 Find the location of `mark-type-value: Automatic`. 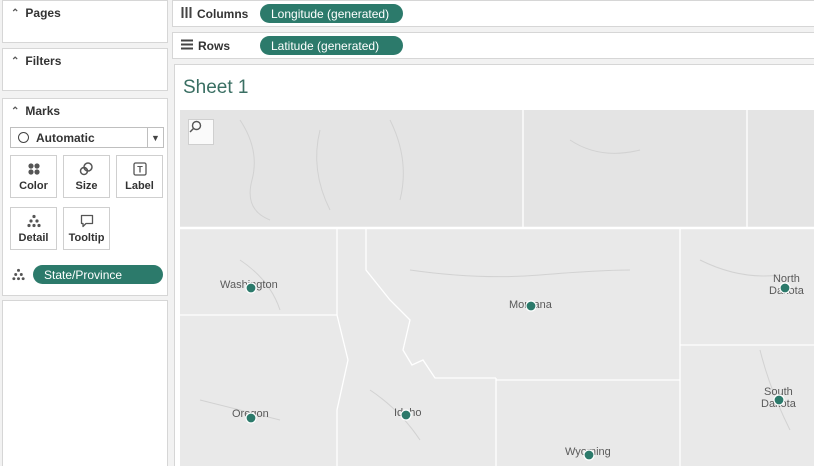

mark-type-value: Automatic is located at coordinates (65, 137).